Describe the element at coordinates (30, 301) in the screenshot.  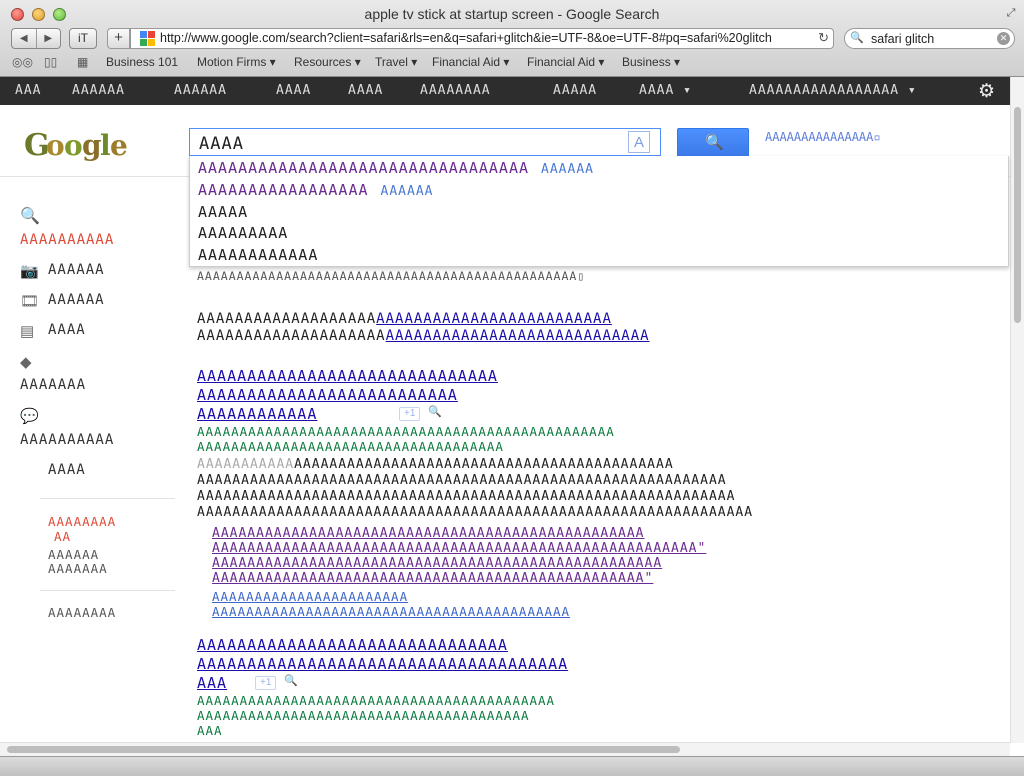
I see `film-icon: 🎞` at that location.